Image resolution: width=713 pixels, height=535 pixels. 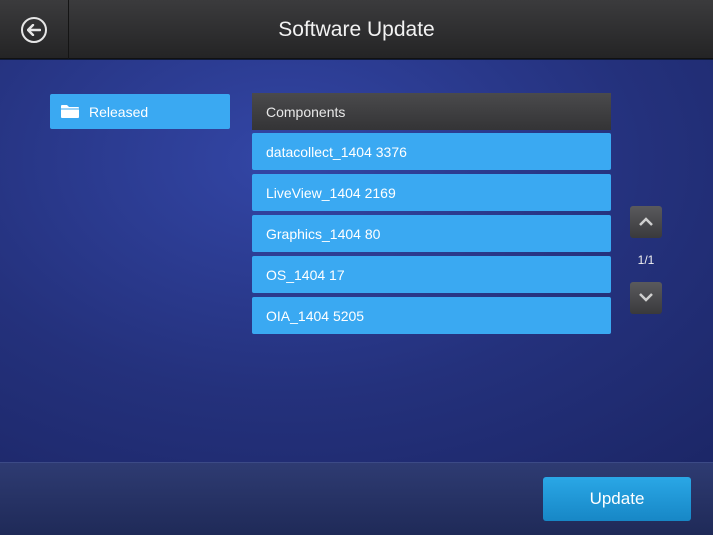 I want to click on list-item: OS_1404 17, so click(x=431, y=274).